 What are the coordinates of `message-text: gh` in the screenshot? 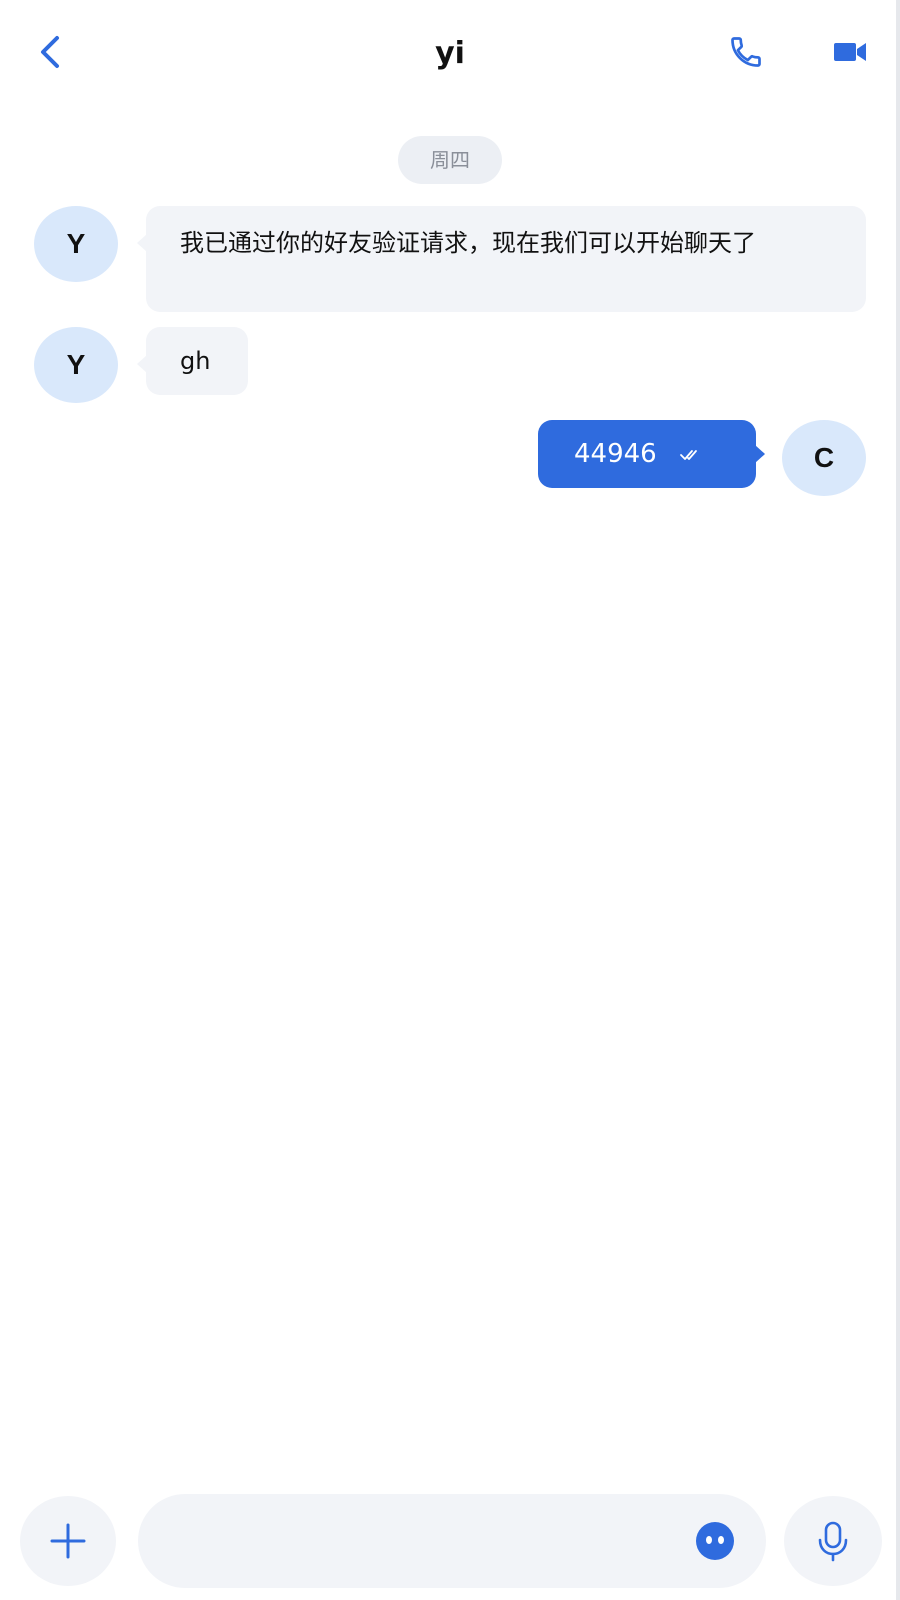 It's located at (195, 361).